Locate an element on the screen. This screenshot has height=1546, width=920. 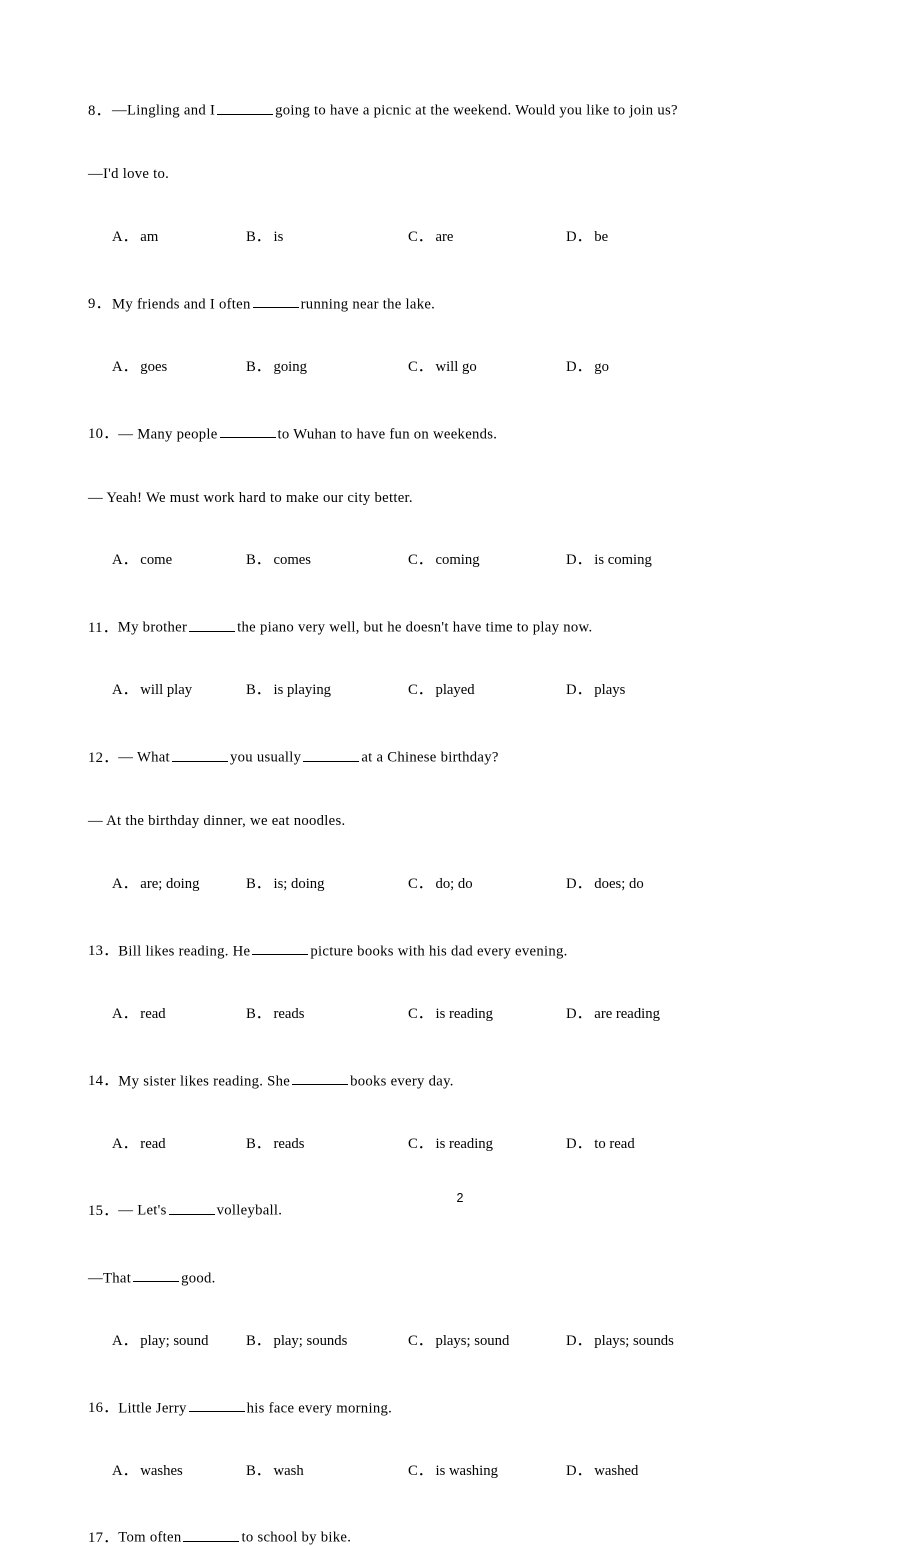
option-b-14: B． reads is located at coordinates (275, 1143).